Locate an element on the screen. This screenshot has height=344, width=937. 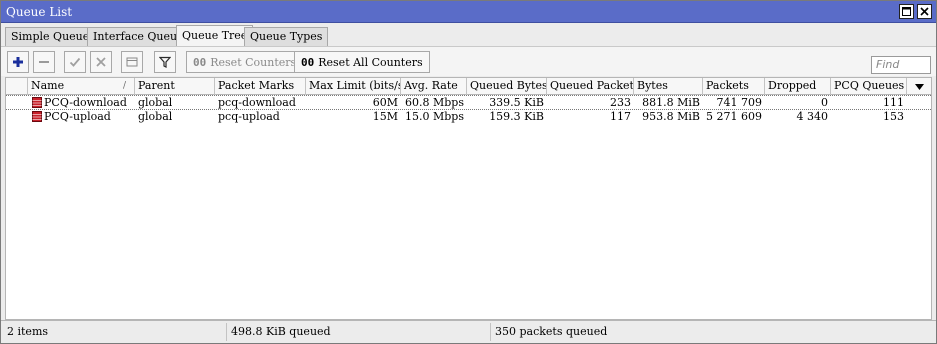
column-header-name: Name / is located at coordinates (81, 86).